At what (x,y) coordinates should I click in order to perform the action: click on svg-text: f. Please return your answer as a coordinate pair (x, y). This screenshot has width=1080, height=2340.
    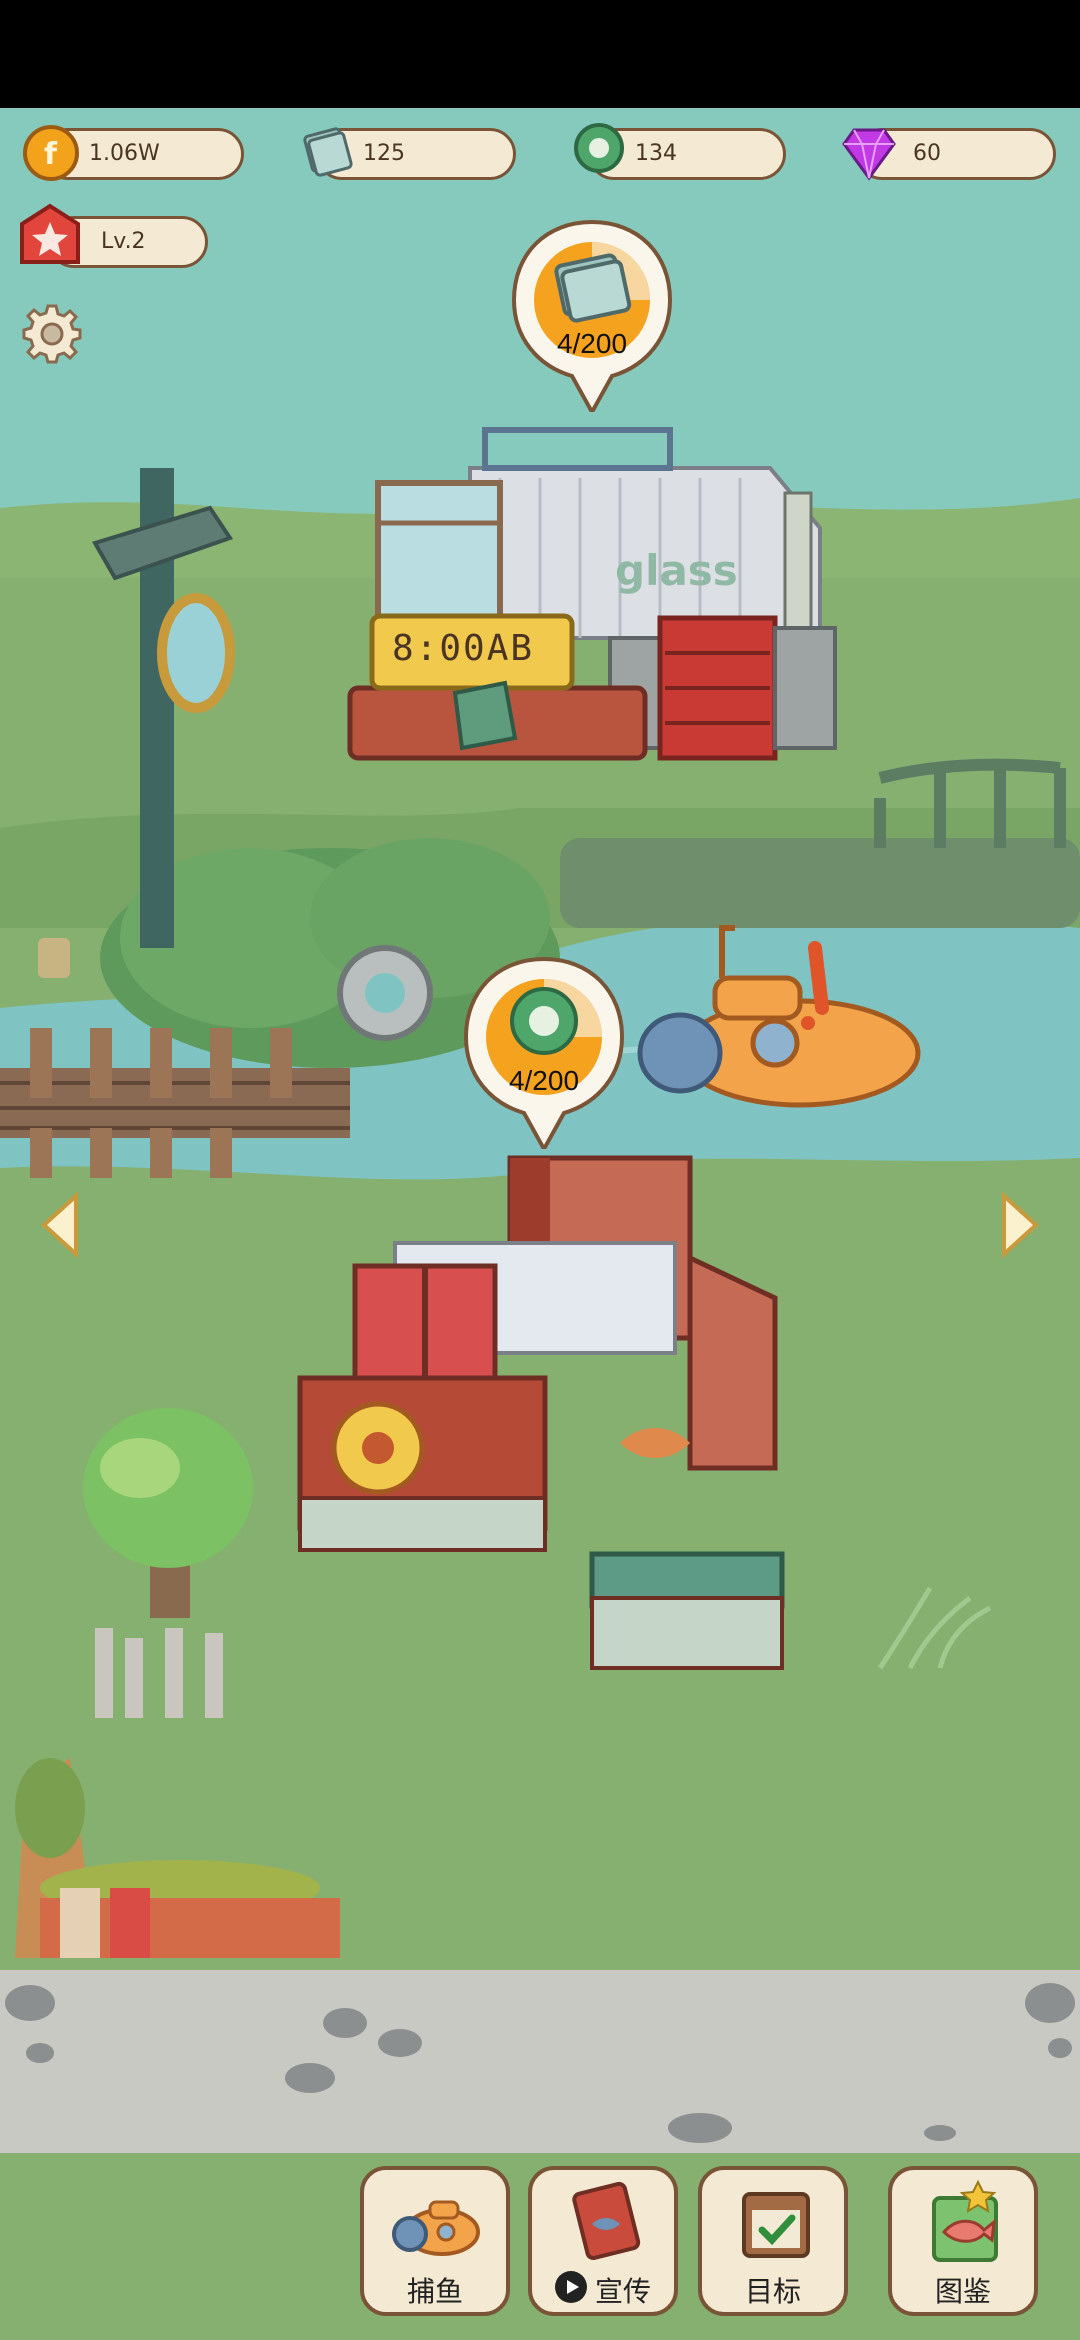
    Looking at the image, I should click on (51, 154).